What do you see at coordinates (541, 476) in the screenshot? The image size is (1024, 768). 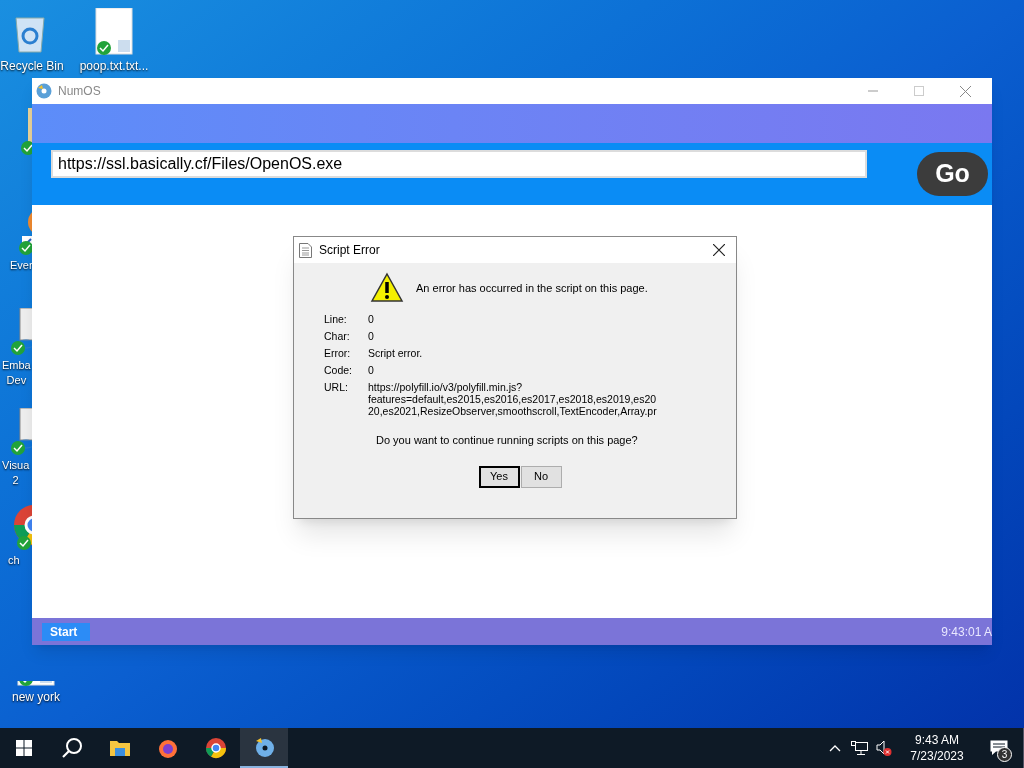 I see `no-button: No` at bounding box center [541, 476].